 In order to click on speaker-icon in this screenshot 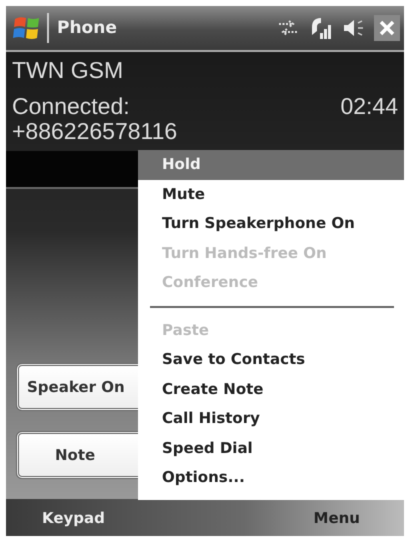, I will do `click(354, 28)`.